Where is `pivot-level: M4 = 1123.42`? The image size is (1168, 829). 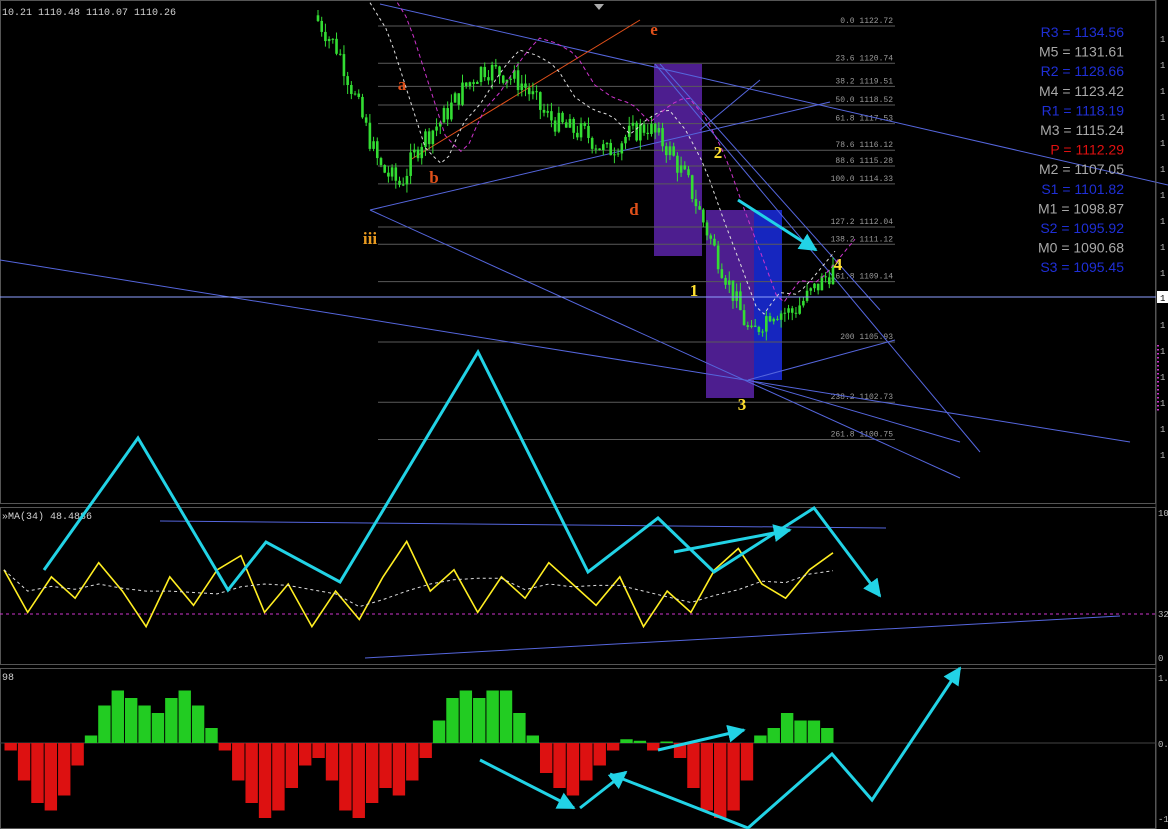
pivot-level: M4 = 1123.42 is located at coordinates (1081, 91).